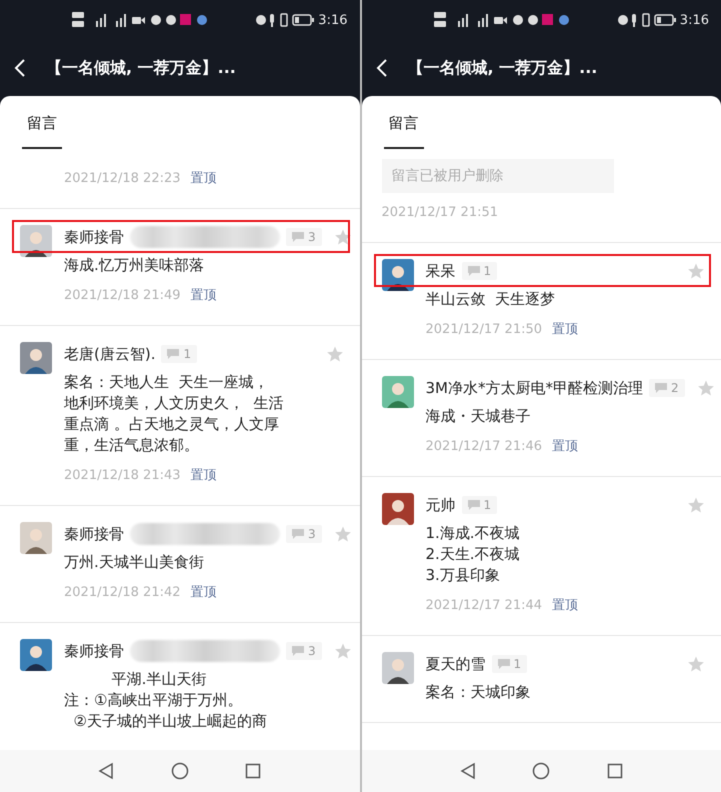 The width and height of the screenshot is (721, 792). What do you see at coordinates (122, 476) in the screenshot?
I see `comment-time: 2021/12/18 21:43` at bounding box center [122, 476].